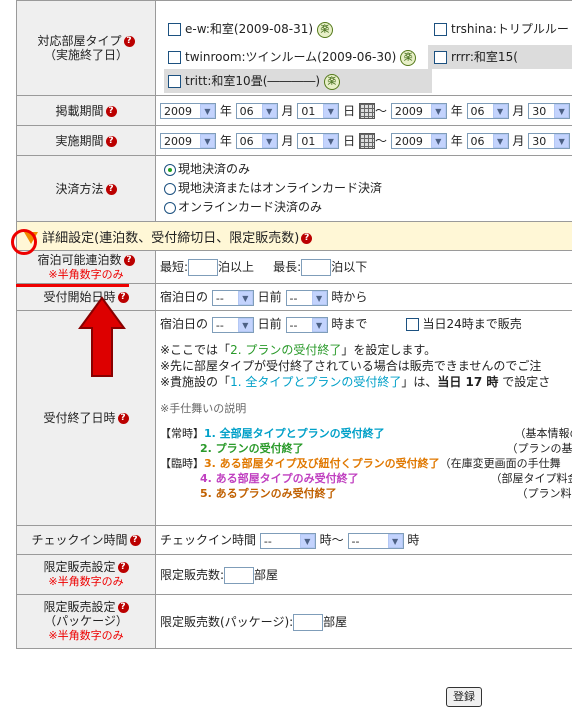 The image size is (572, 719). What do you see at coordinates (287, 540) in the screenshot?
I see `checkin-from-select: -- ▼` at bounding box center [287, 540].